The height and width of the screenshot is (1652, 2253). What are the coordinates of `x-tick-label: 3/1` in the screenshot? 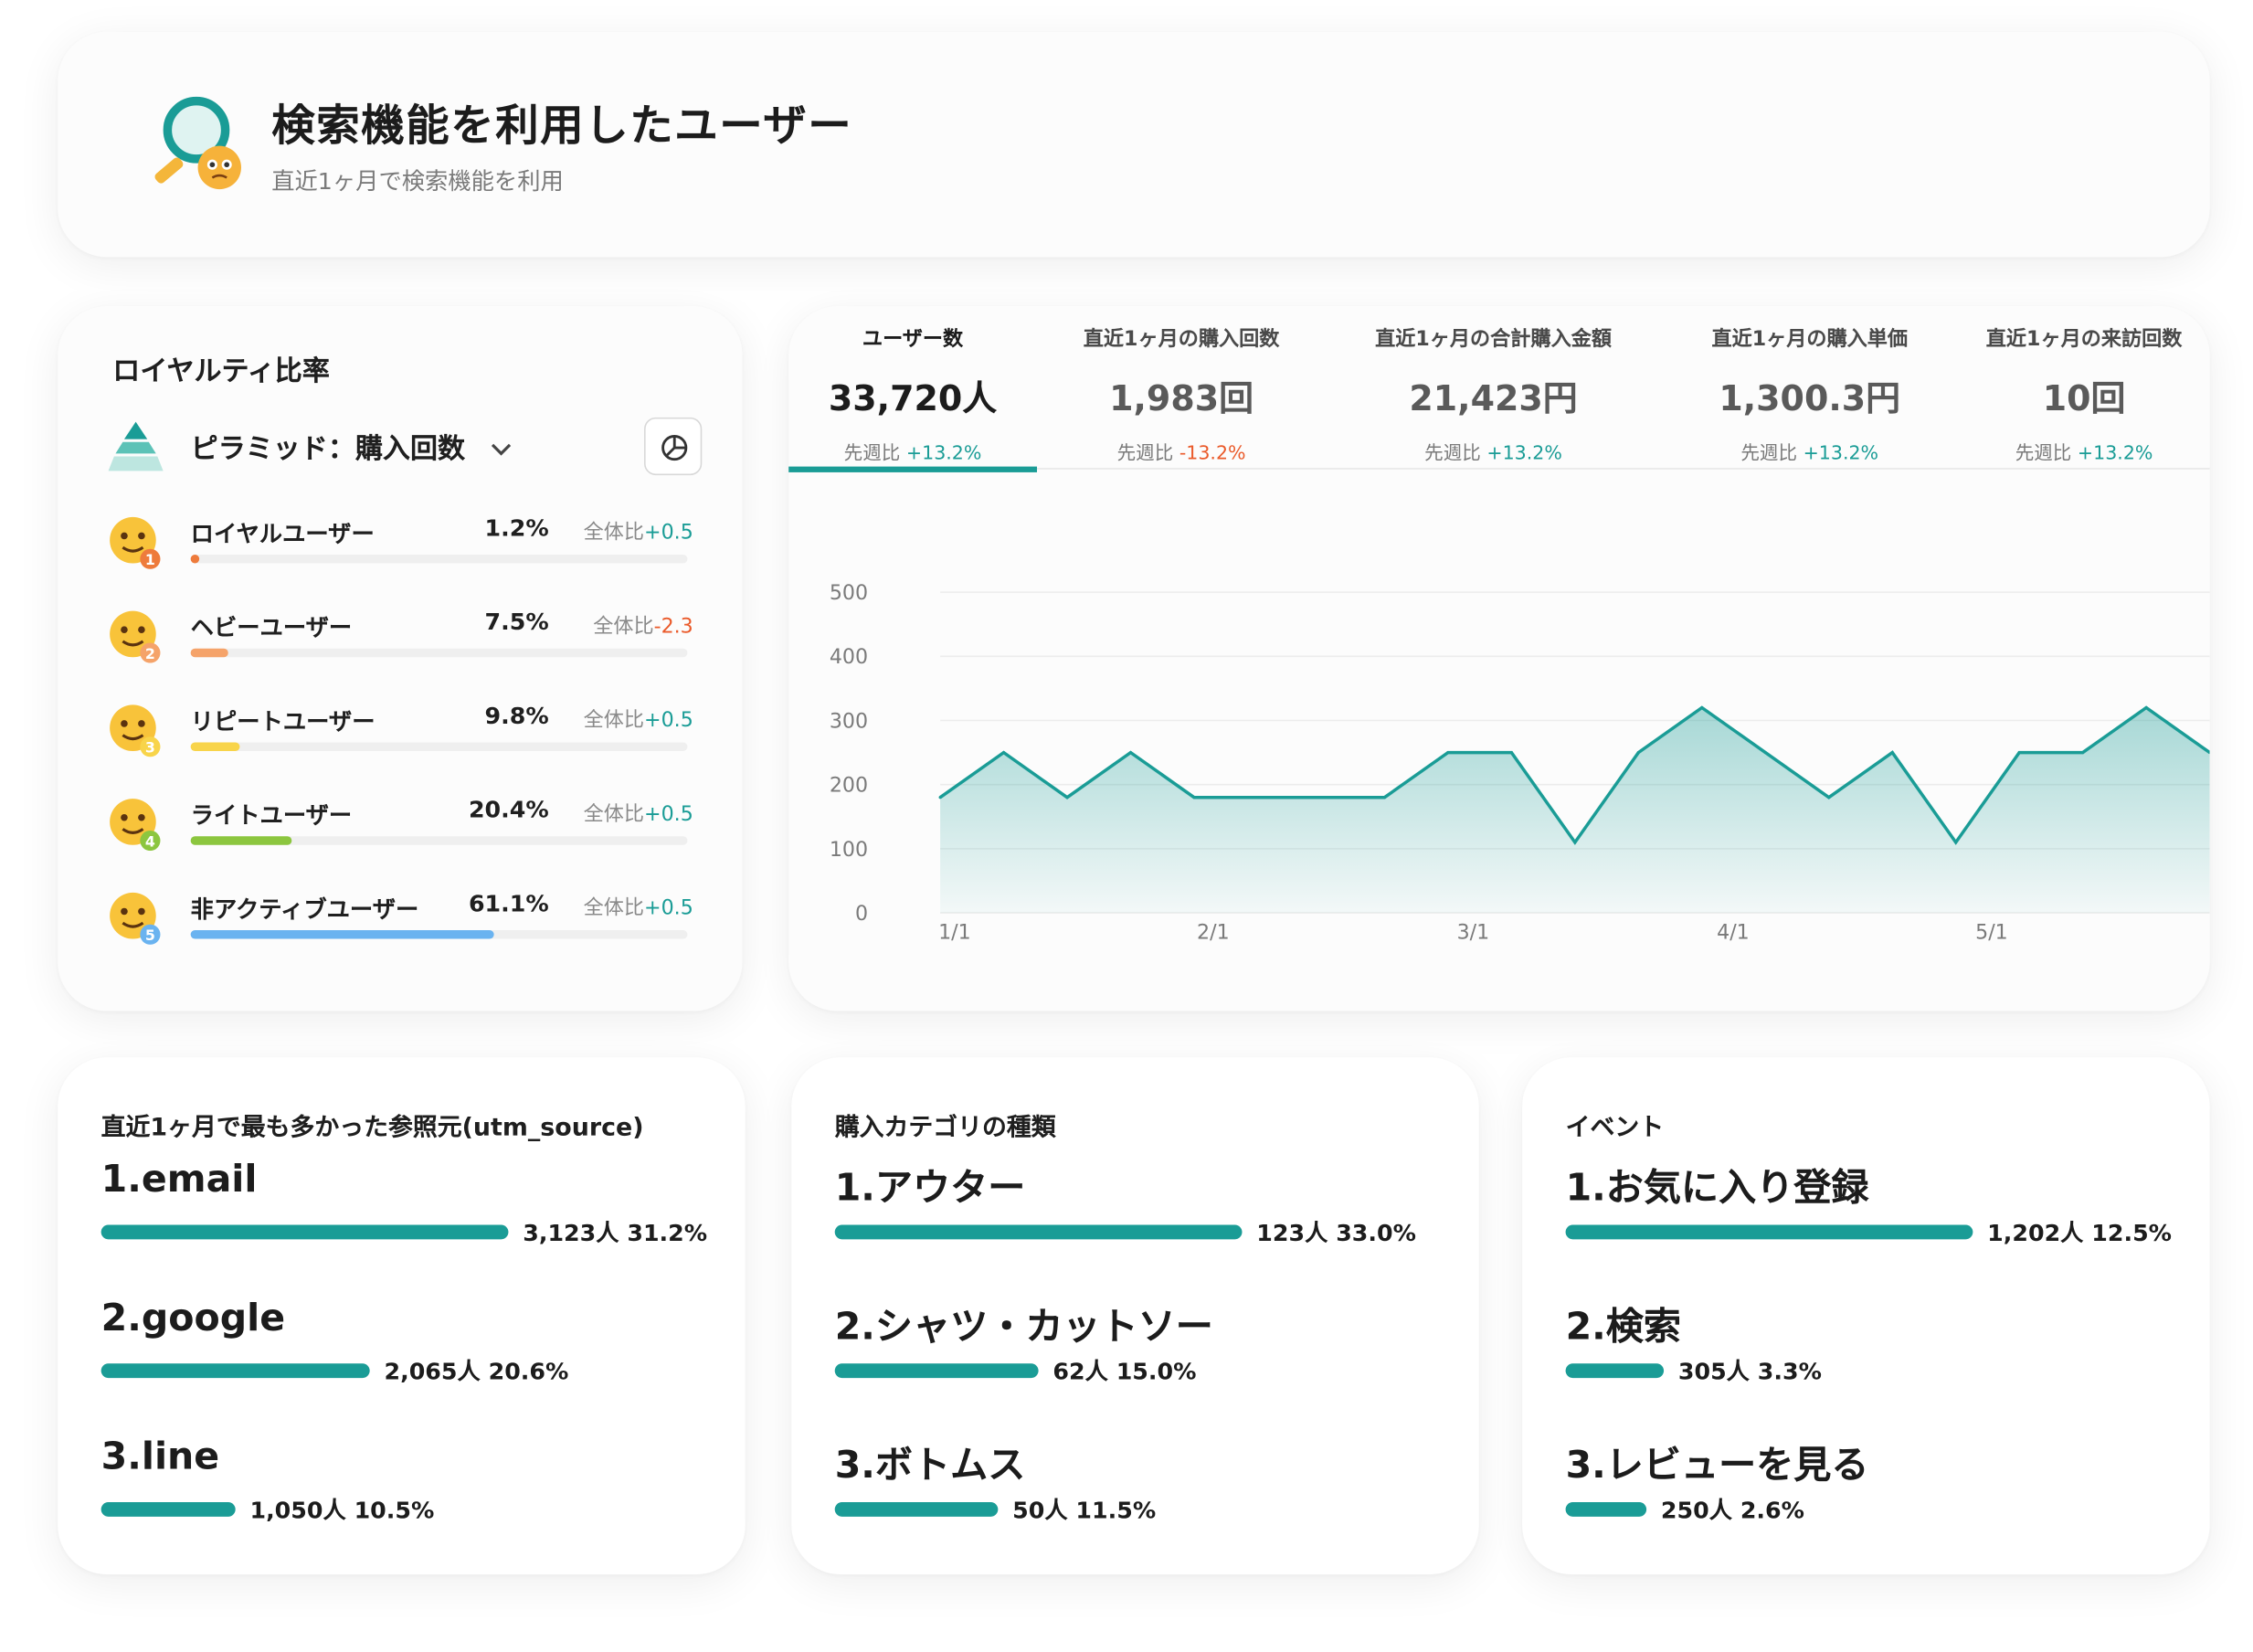 It's located at (1474, 933).